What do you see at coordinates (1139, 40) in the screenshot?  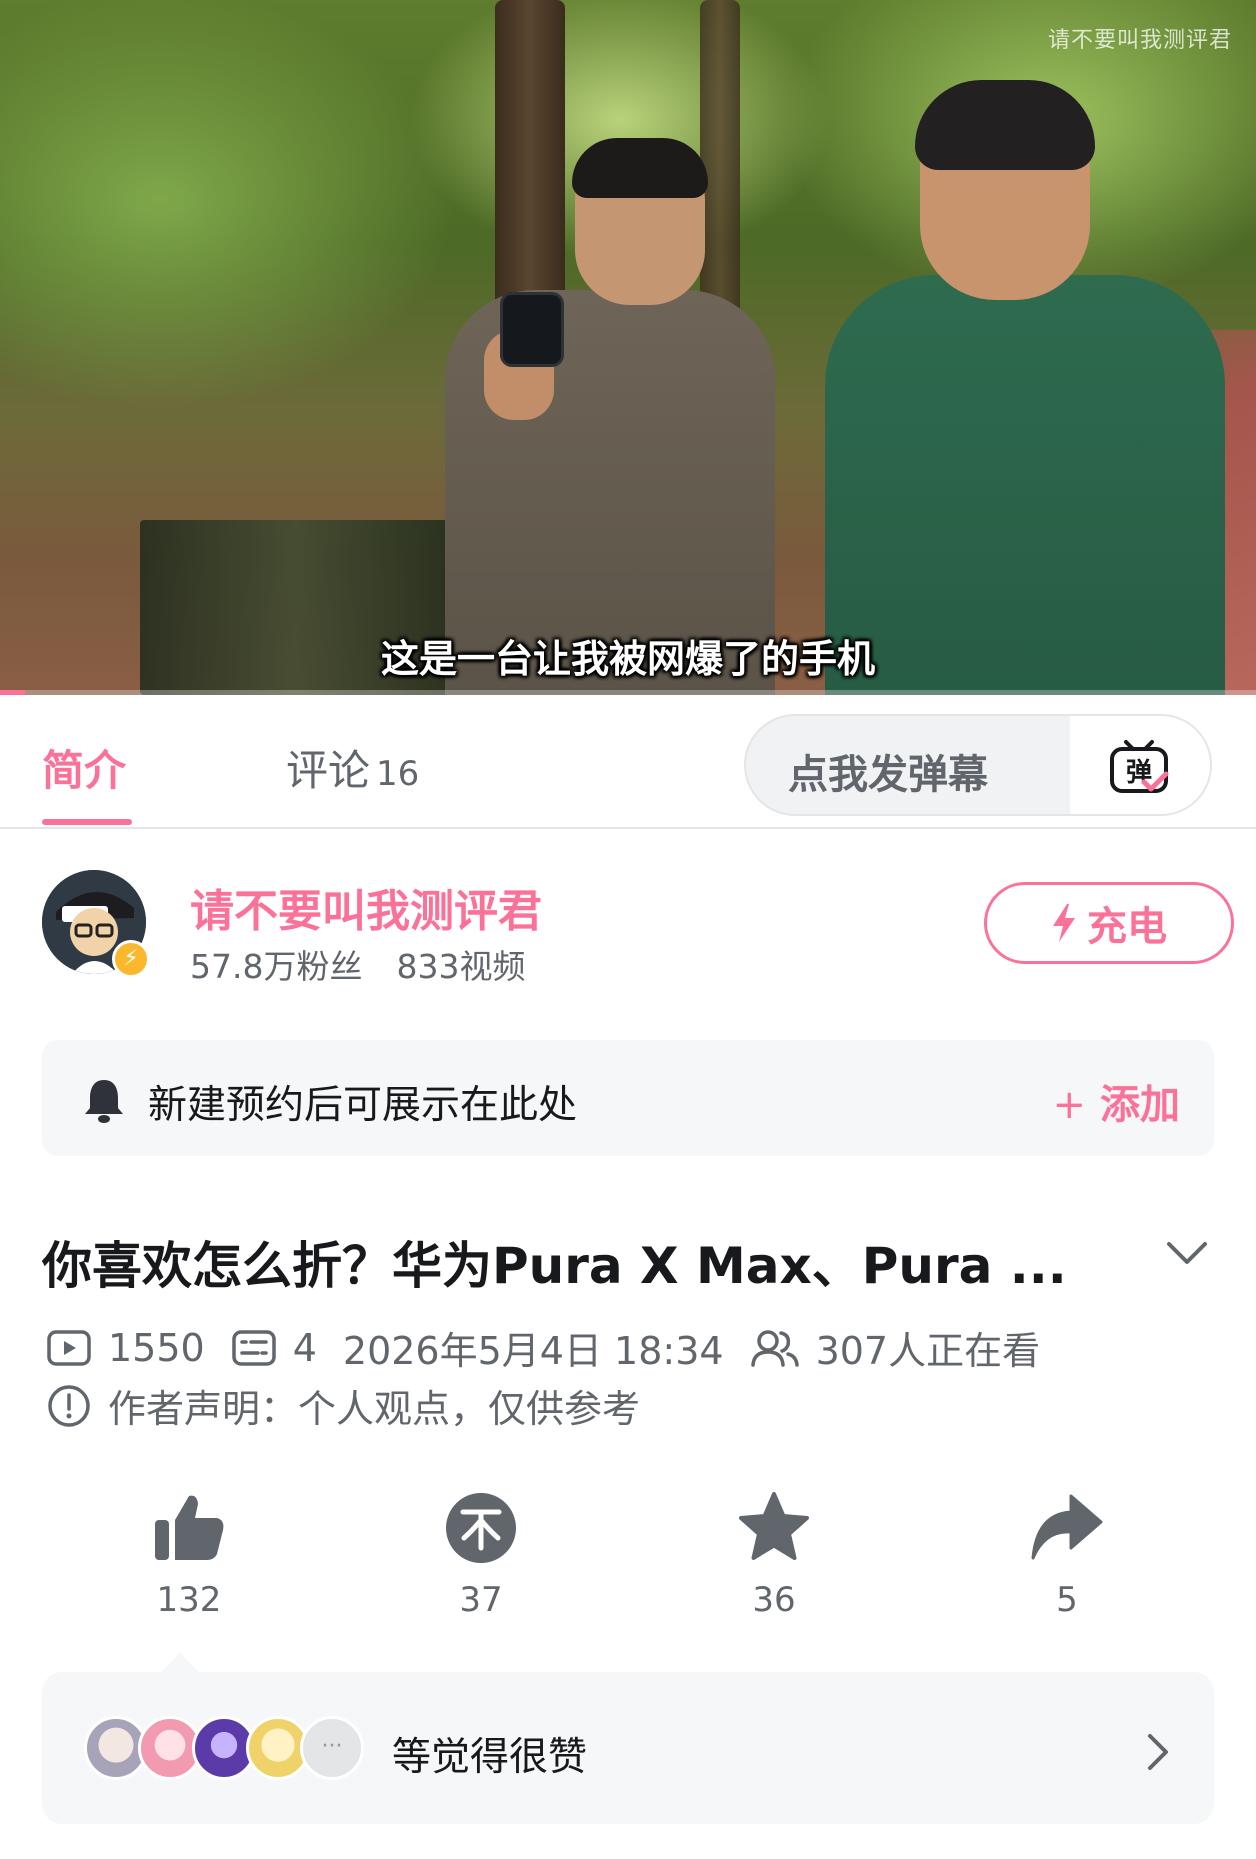 I see `video-watermark: 请不要叫我测评君` at bounding box center [1139, 40].